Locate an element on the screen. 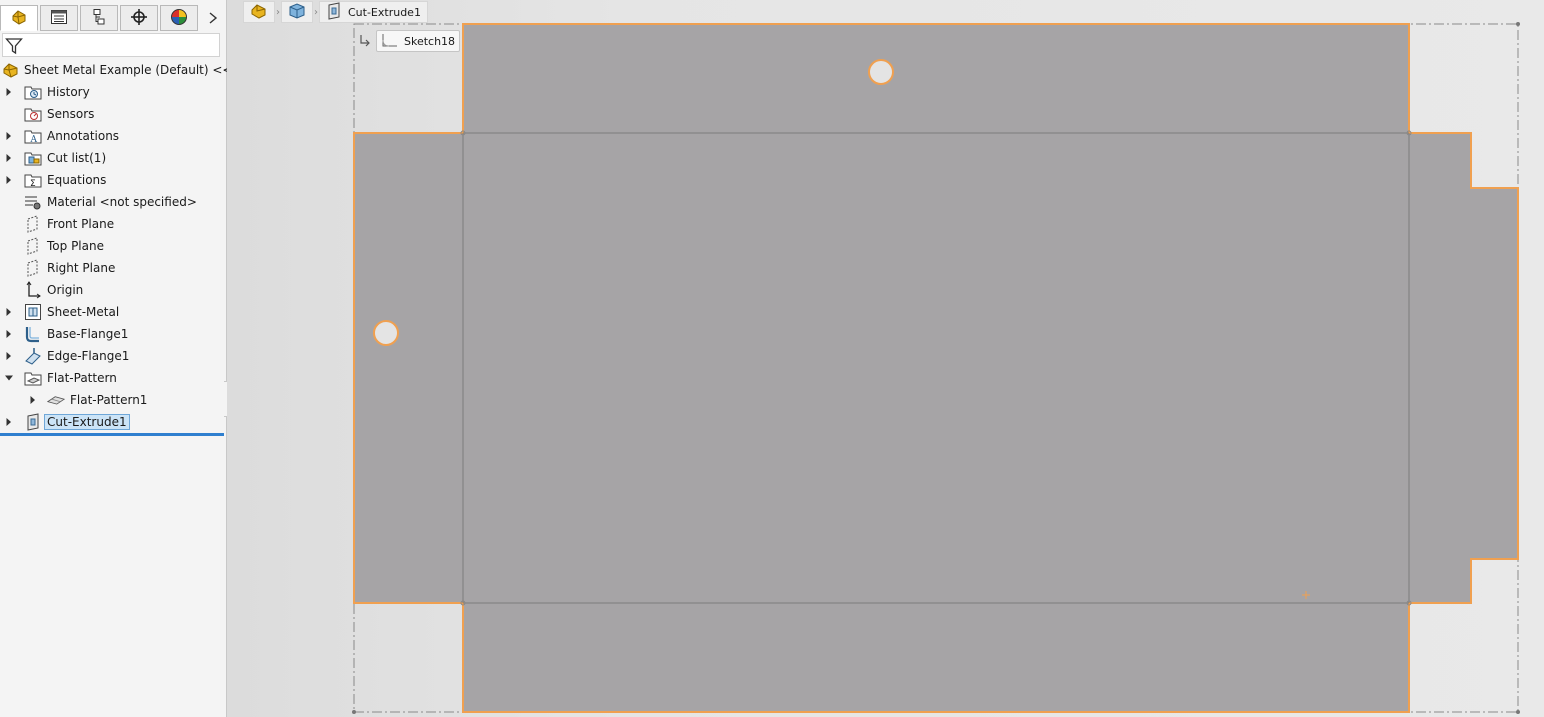  sketch-icon is located at coordinates (390, 41).